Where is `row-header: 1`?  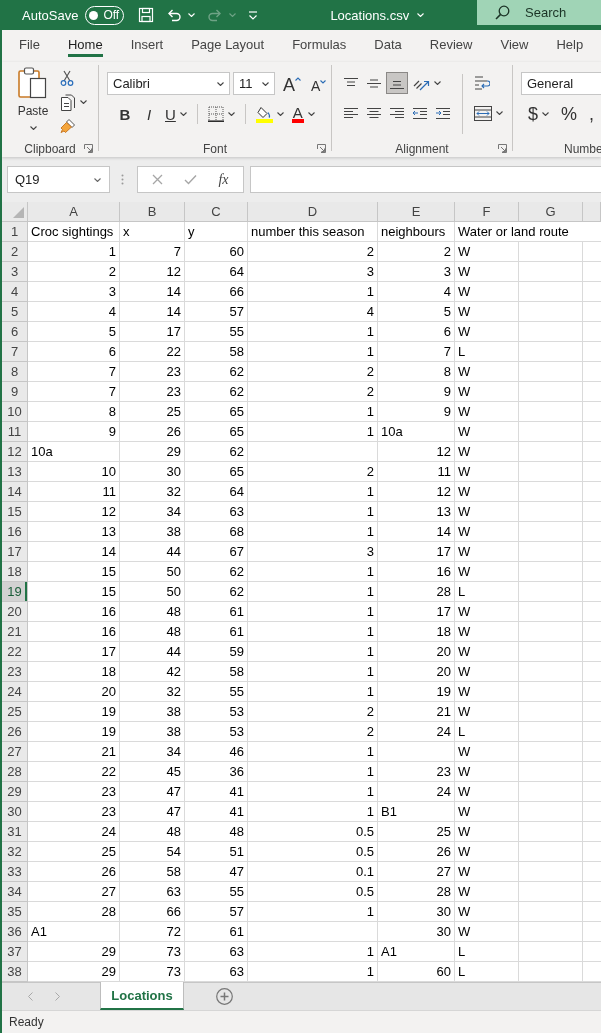 row-header: 1 is located at coordinates (15, 232).